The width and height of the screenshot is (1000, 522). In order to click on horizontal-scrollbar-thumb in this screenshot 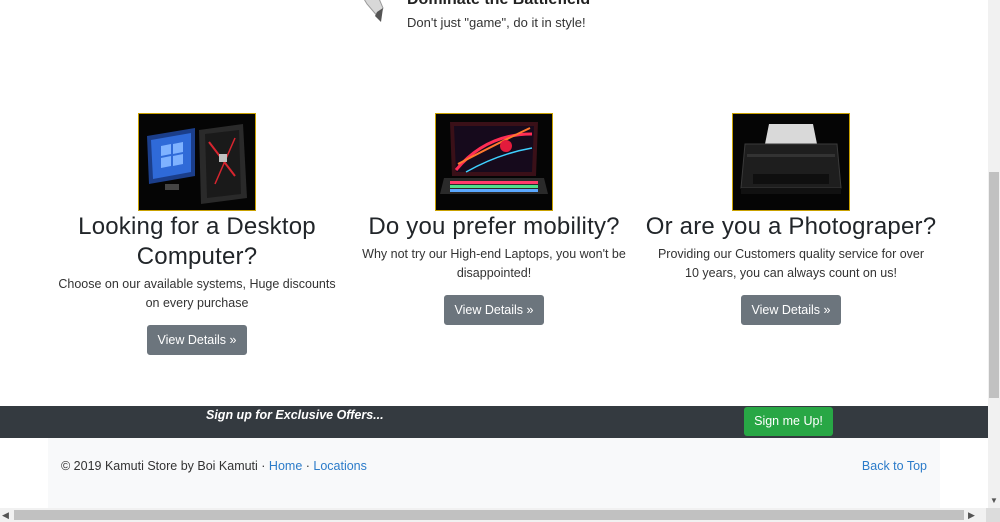, I will do `click(489, 515)`.